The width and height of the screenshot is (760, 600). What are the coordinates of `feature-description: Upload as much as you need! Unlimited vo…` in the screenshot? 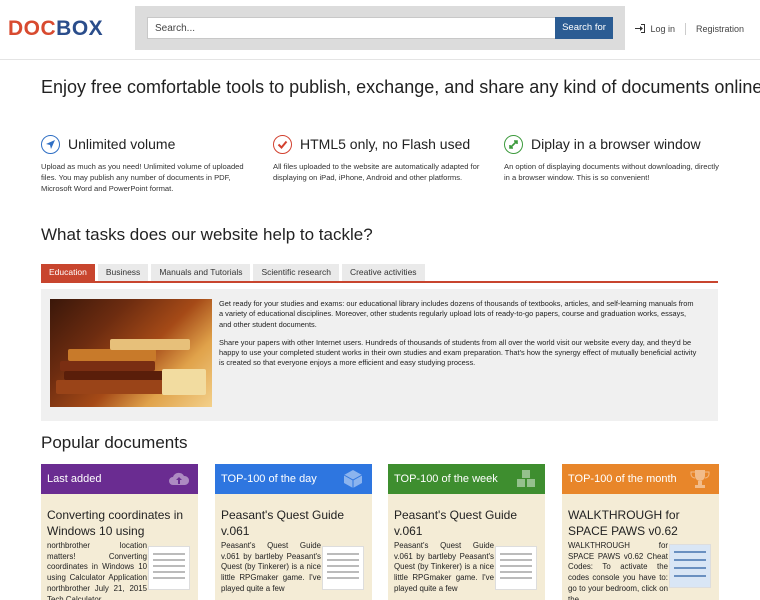 It's located at (142, 177).